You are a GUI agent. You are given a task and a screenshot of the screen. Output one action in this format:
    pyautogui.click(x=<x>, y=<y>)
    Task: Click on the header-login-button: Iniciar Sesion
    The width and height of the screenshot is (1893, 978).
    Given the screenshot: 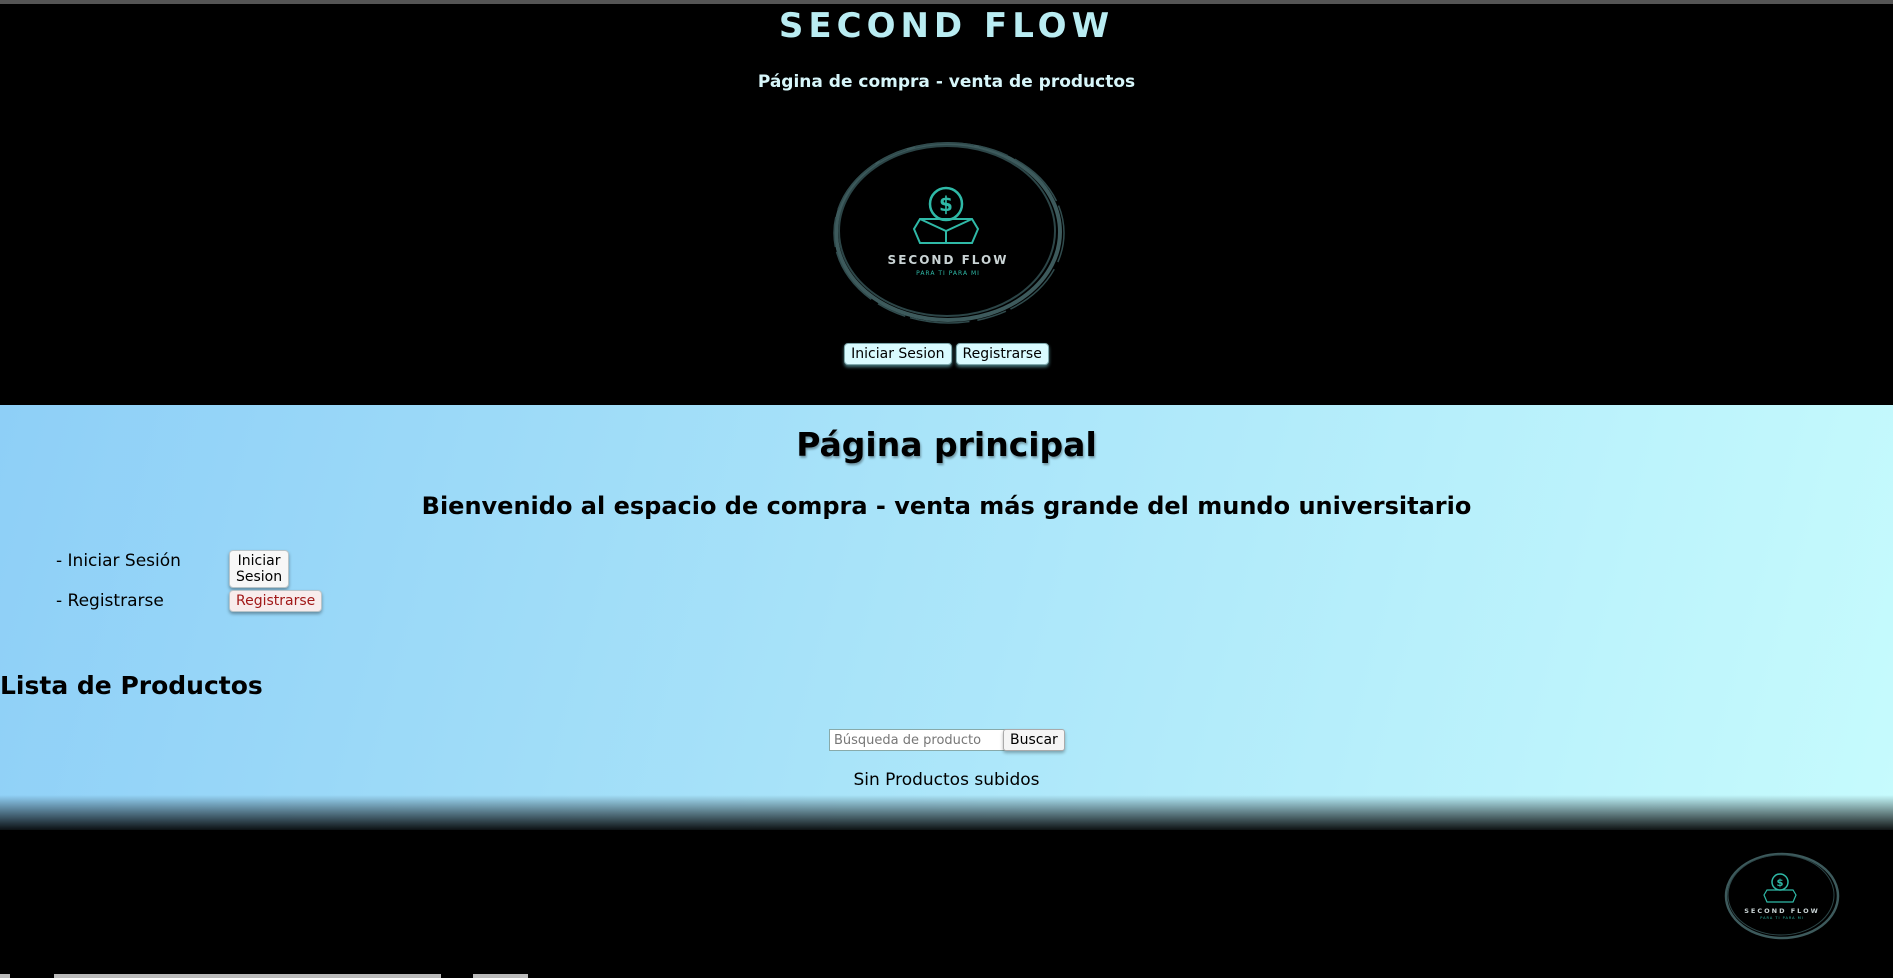 What is the action you would take?
    pyautogui.click(x=898, y=354)
    